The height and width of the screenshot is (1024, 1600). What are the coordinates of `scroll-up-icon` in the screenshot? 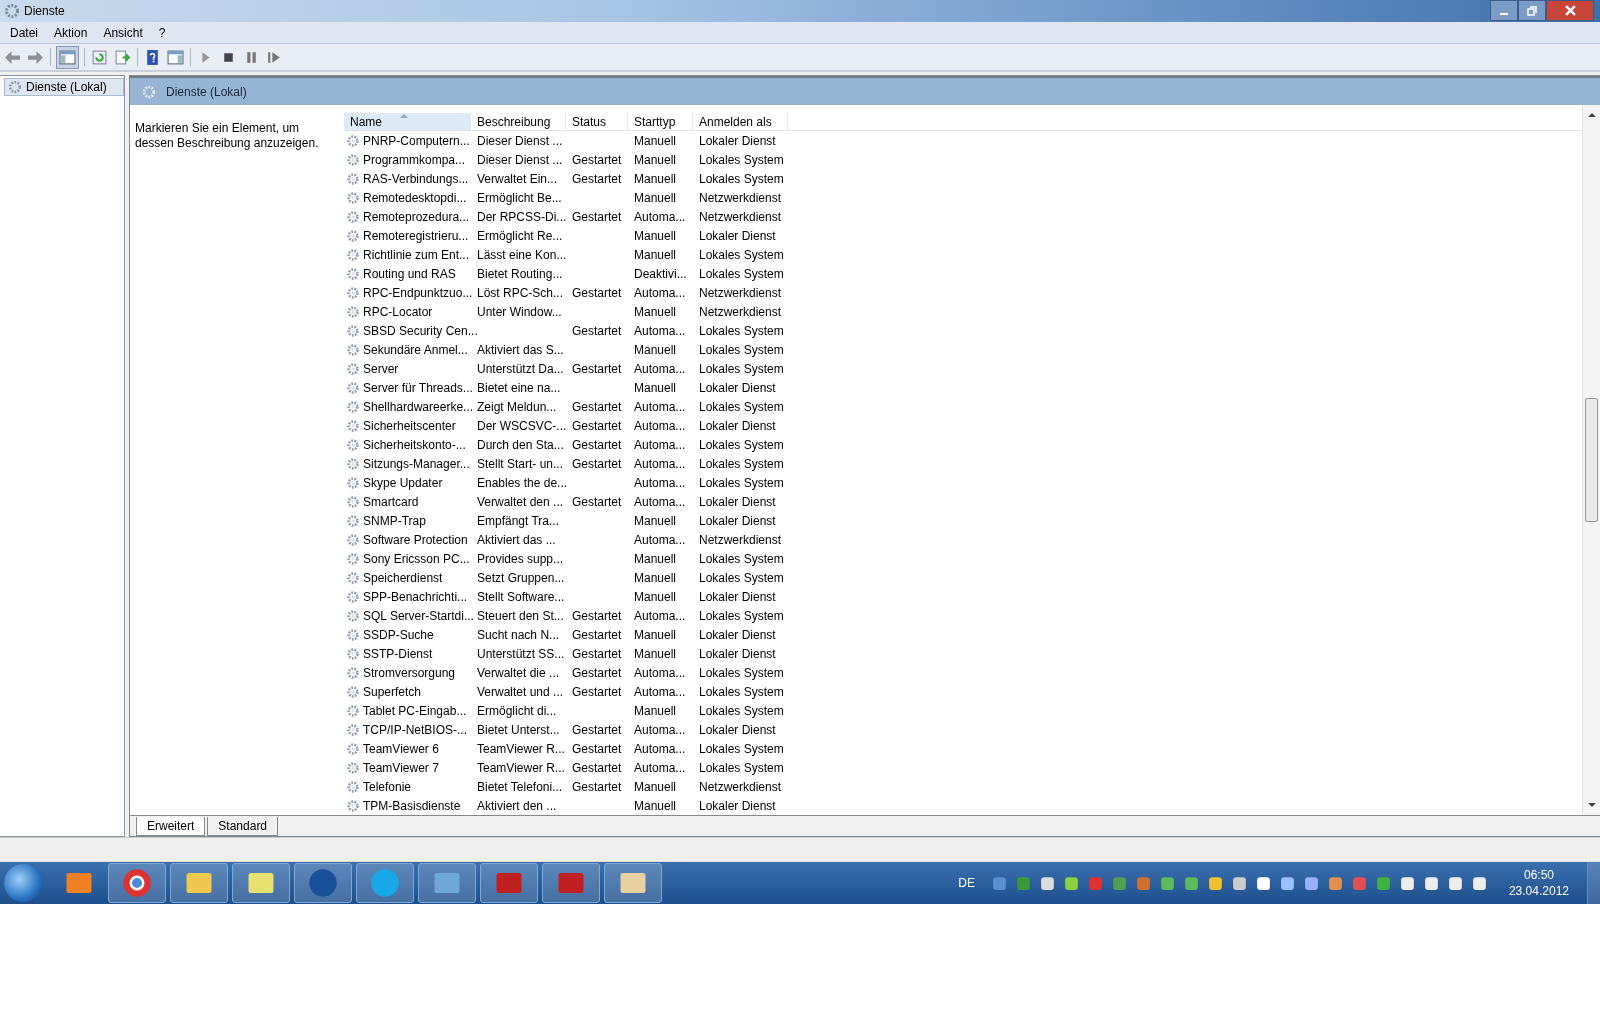 It's located at (1591, 115).